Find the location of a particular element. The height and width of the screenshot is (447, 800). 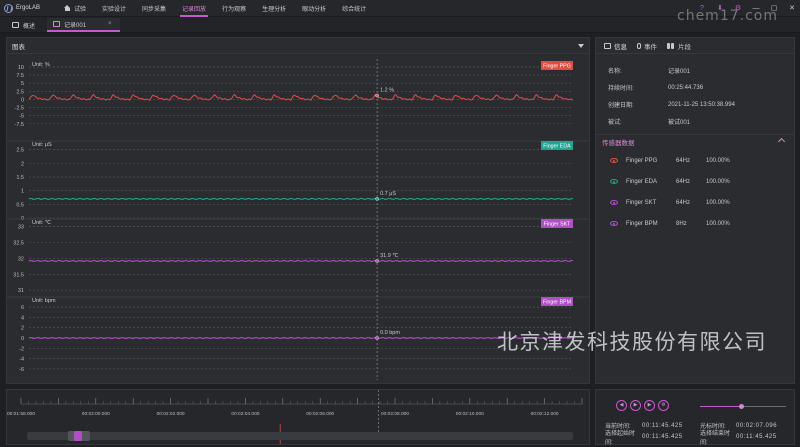

speed-slider-fill is located at coordinates (721, 406).